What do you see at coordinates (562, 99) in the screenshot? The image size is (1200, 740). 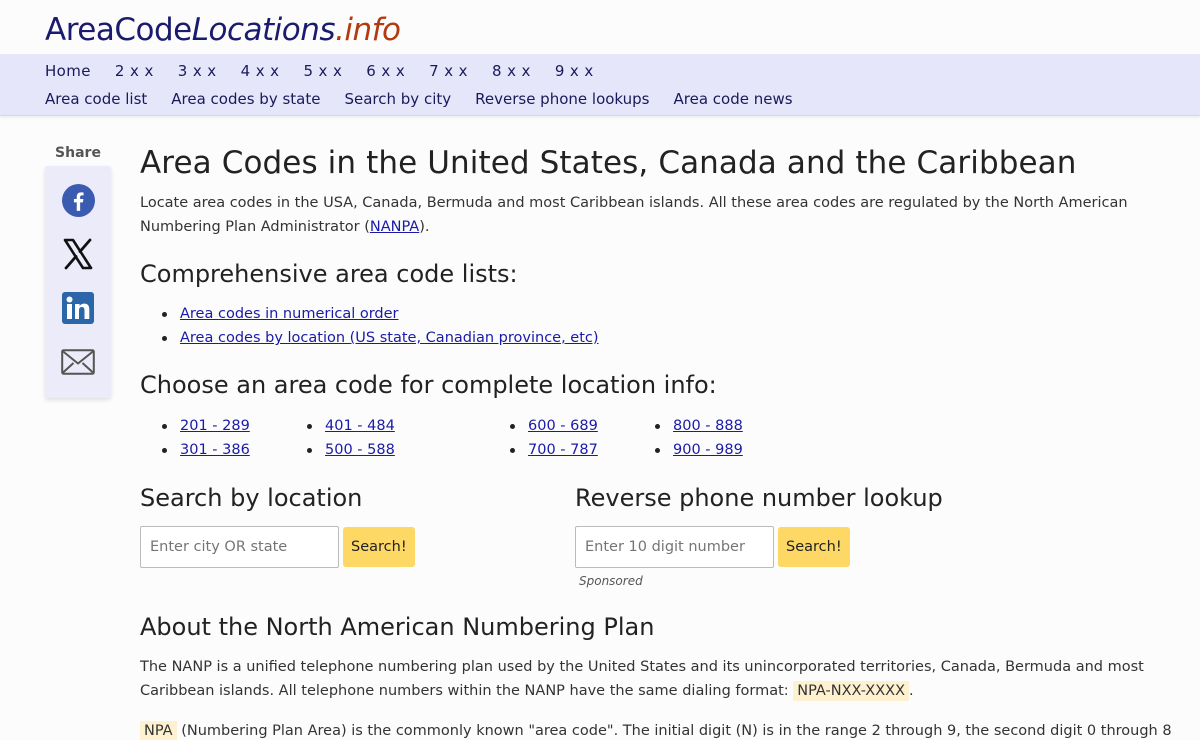 I see `nav-reverse-phone-lookups: Reverse phone lookups` at bounding box center [562, 99].